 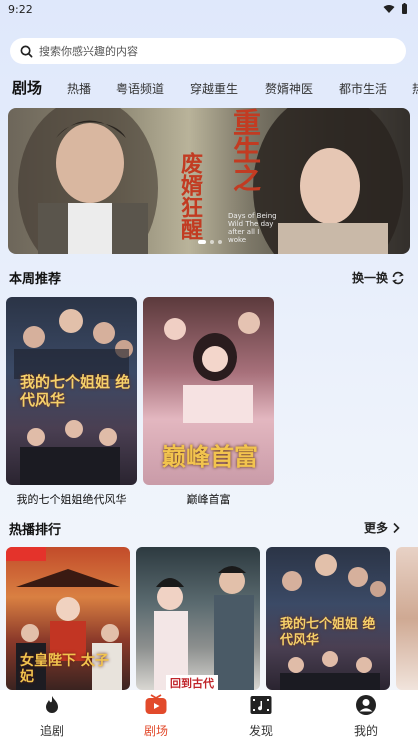 What do you see at coordinates (214, 88) in the screenshot?
I see `tab-time-travel: 穿越重生` at bounding box center [214, 88].